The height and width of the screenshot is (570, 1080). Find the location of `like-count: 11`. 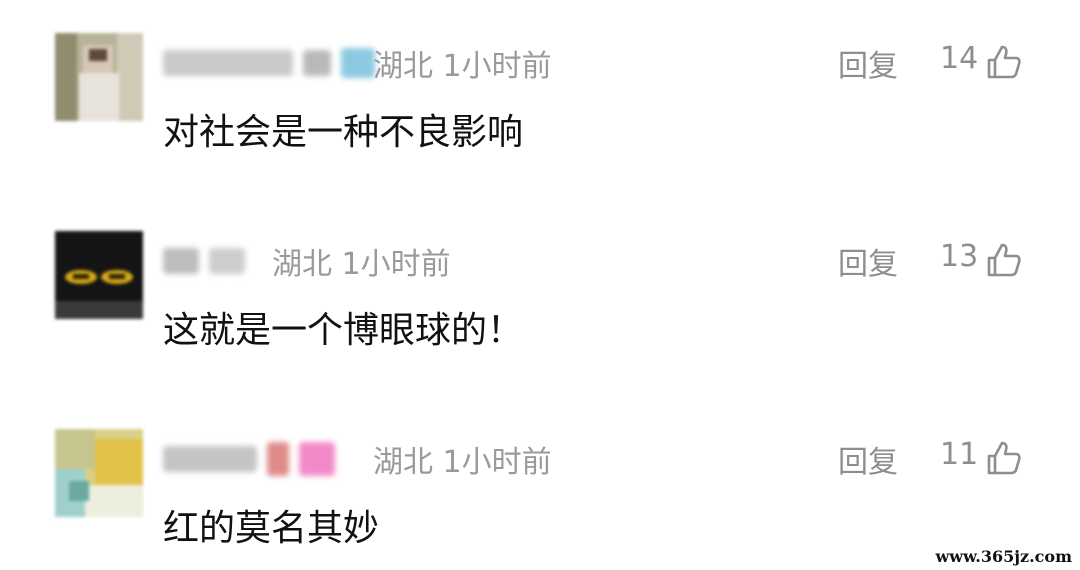

like-count: 11 is located at coordinates (959, 454).